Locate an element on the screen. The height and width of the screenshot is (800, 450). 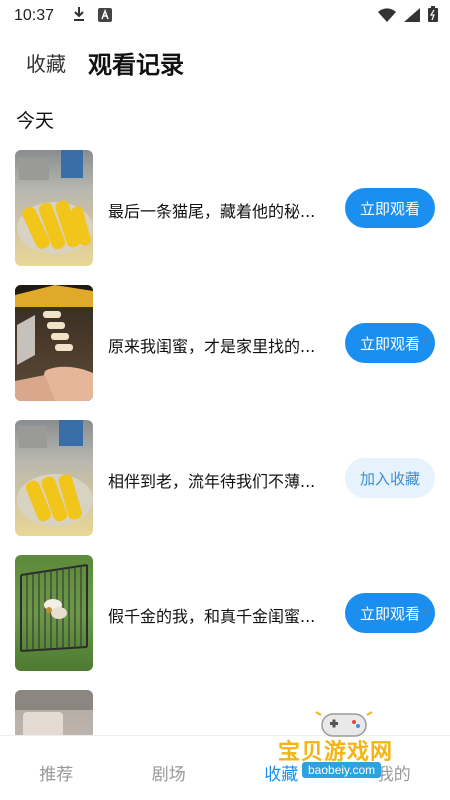
bottom-navigation: 推荐 剧场 收藏 我的 is located at coordinates (225, 767).